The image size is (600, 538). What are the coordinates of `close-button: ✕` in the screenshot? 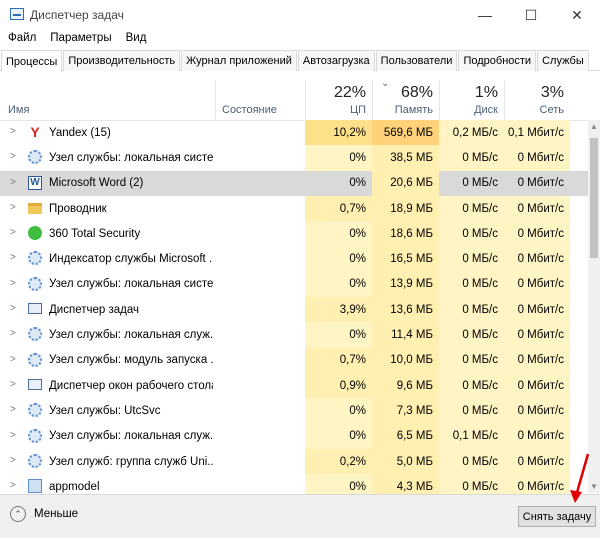 It's located at (577, 15).